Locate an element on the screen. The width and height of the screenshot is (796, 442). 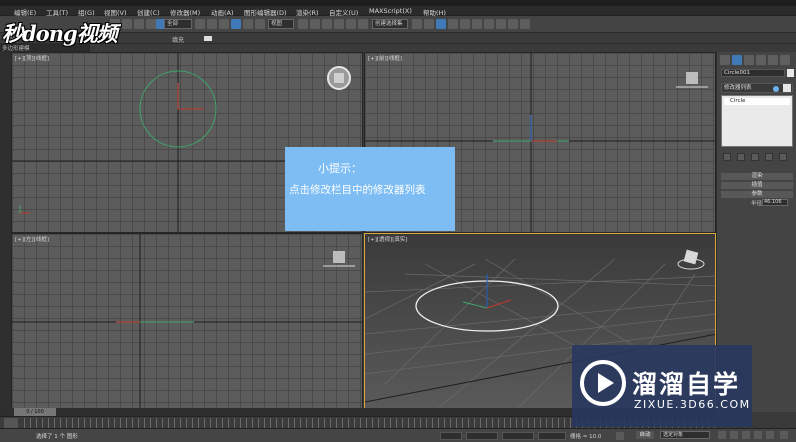
snap-toggle-icon is located at coordinates (327, 24).